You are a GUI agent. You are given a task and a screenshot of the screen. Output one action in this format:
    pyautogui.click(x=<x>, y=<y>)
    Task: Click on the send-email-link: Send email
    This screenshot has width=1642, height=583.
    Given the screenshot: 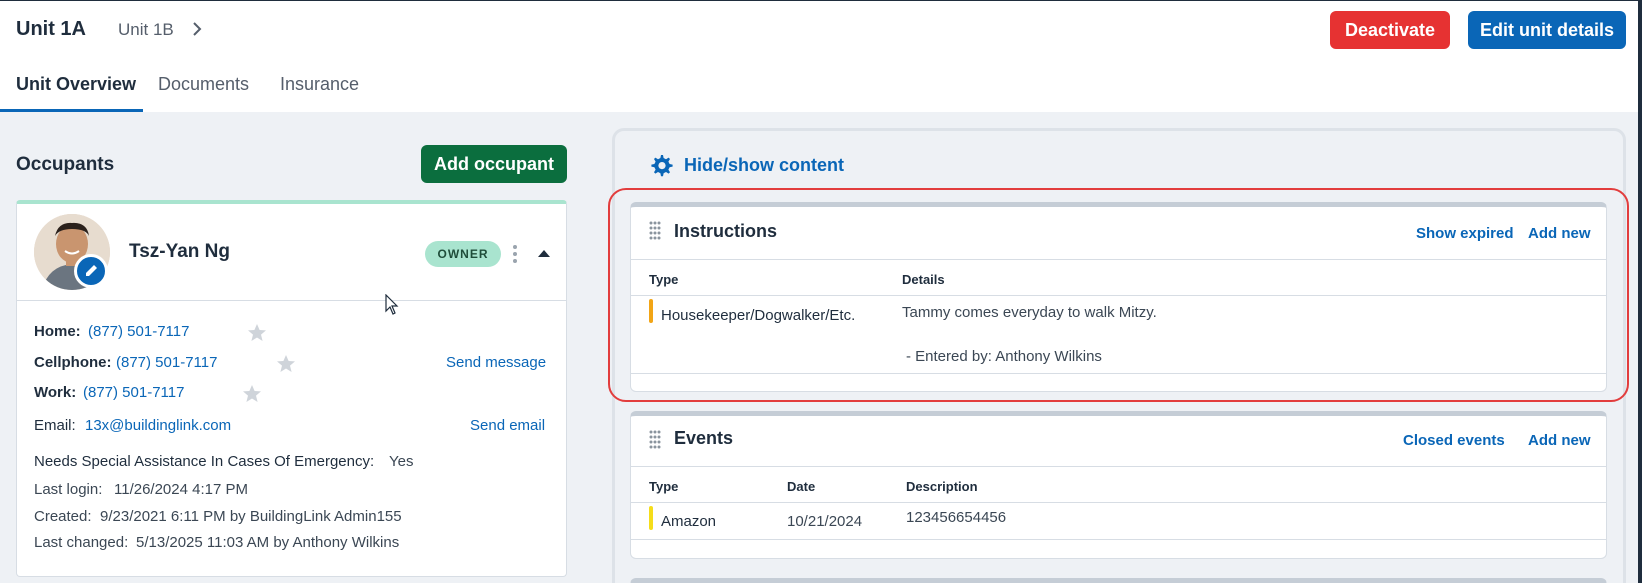 What is the action you would take?
    pyautogui.click(x=507, y=425)
    